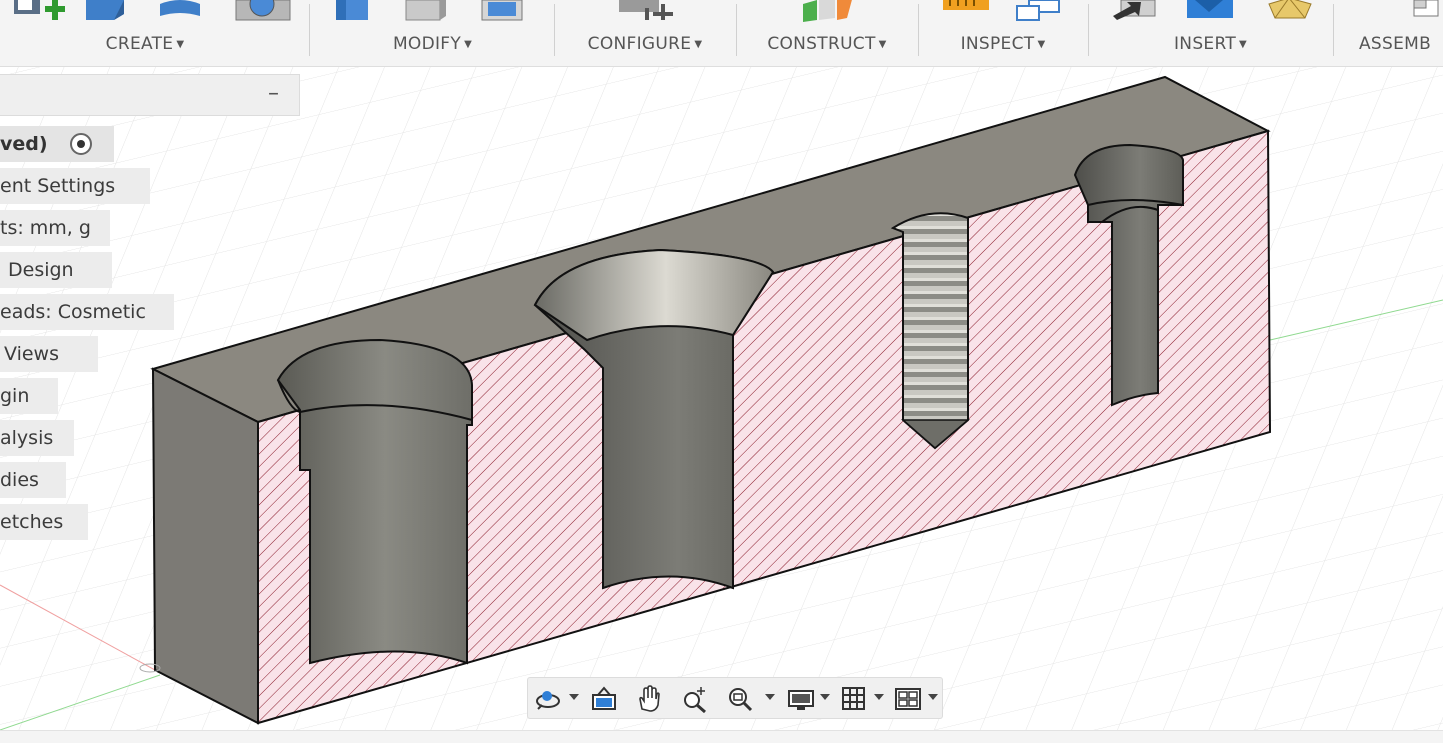 The image size is (1443, 743). I want to click on orbit-icon, so click(548, 699).